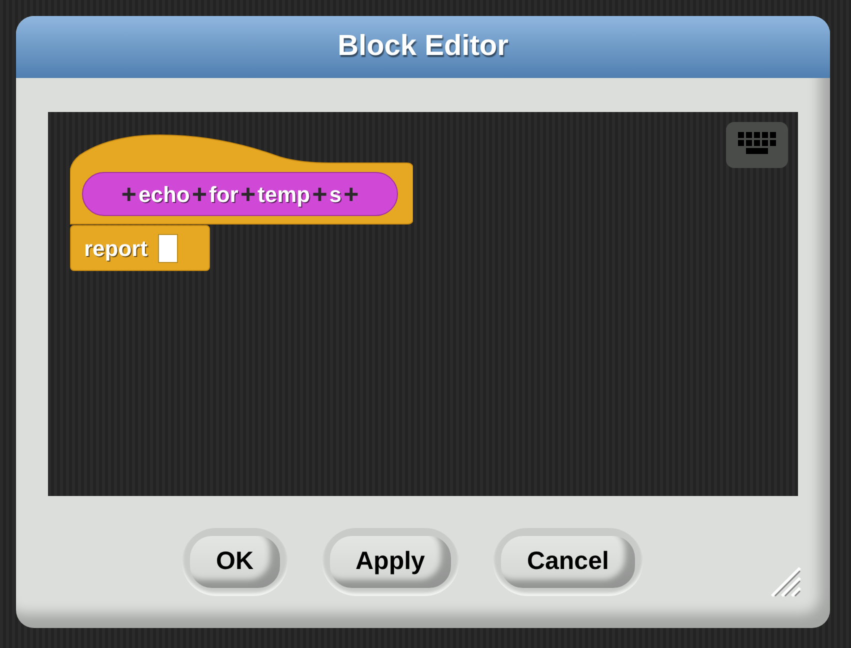  I want to click on dialog-button: Apply, so click(390, 562).